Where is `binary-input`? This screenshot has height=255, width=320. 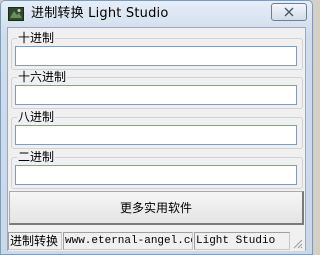
binary-input is located at coordinates (156, 175).